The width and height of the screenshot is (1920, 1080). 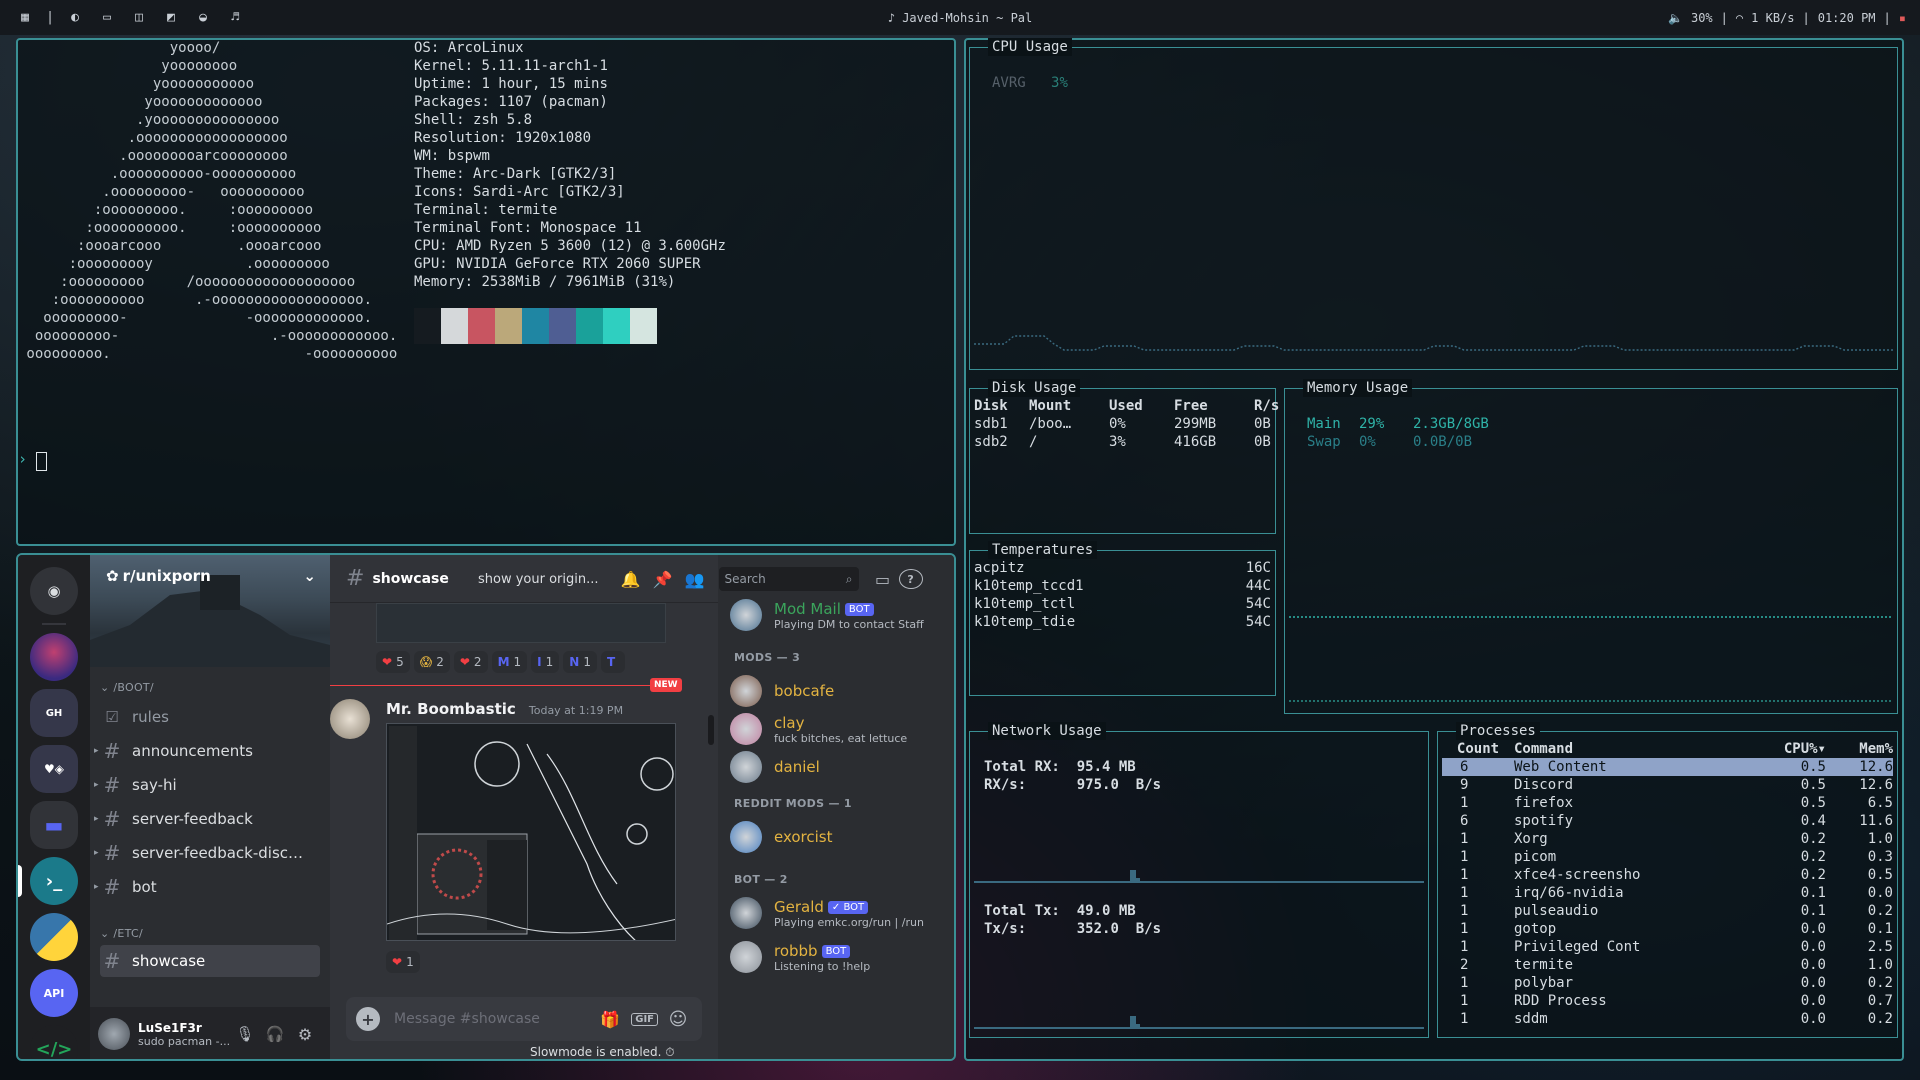 What do you see at coordinates (54, 769) in the screenshot?
I see `server-folder-2: ♥◈` at bounding box center [54, 769].